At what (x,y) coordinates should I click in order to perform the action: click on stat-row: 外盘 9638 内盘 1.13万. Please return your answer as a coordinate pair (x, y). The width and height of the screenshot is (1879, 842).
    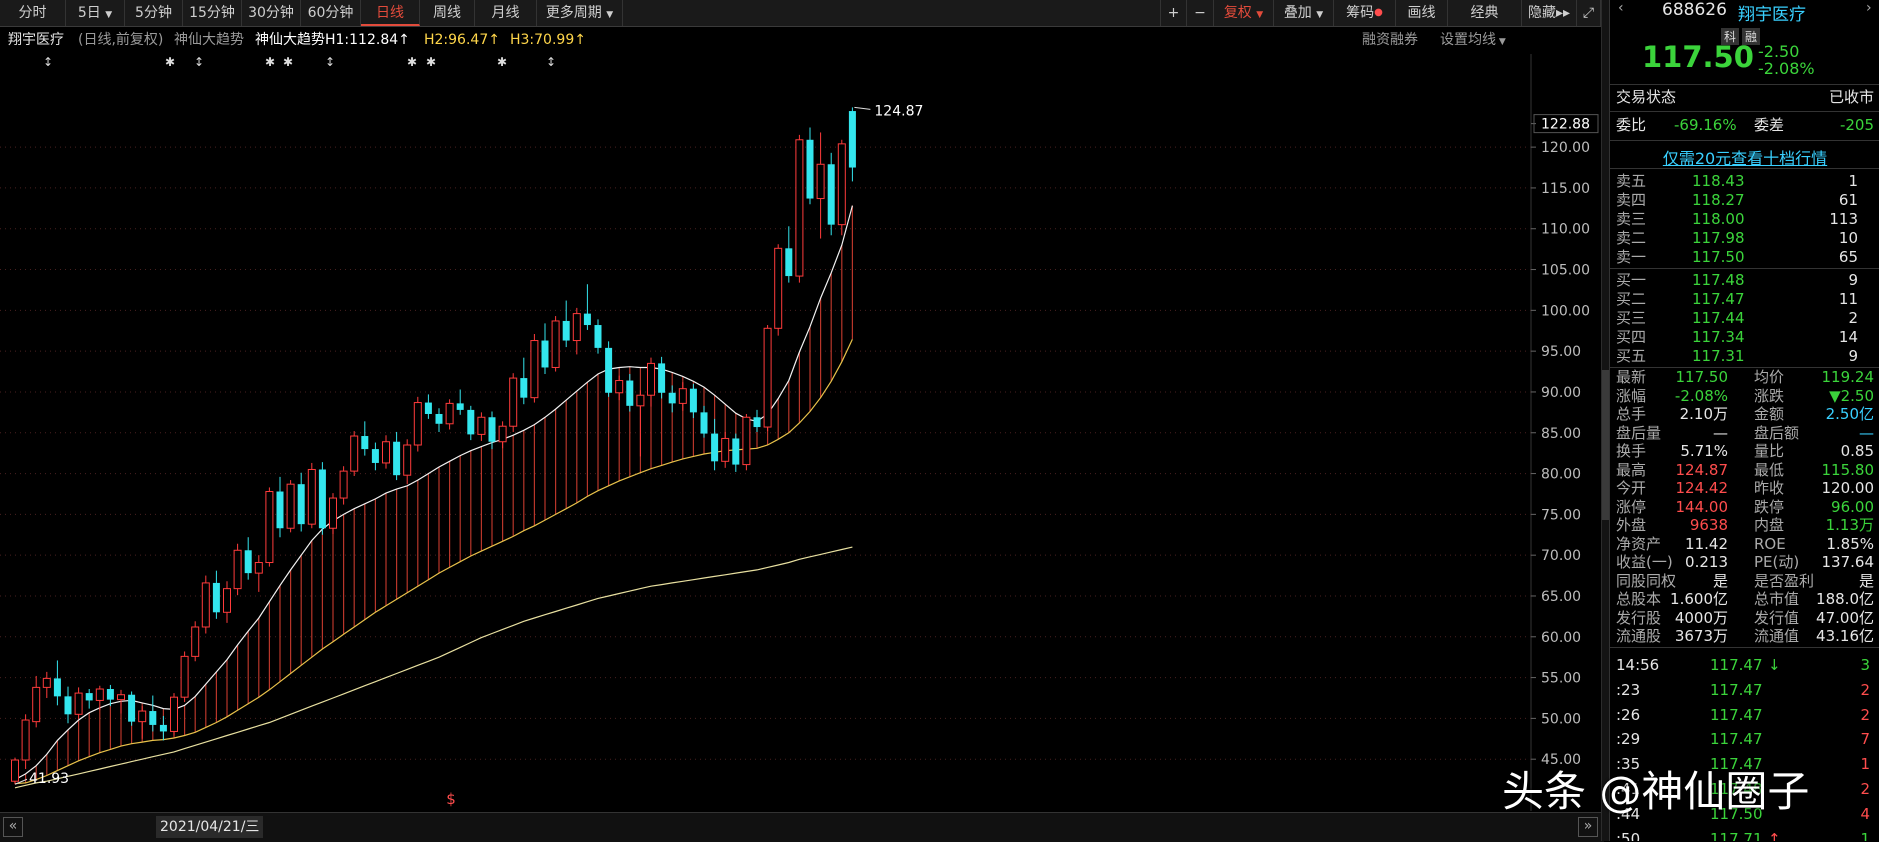
    Looking at the image, I should click on (1744, 525).